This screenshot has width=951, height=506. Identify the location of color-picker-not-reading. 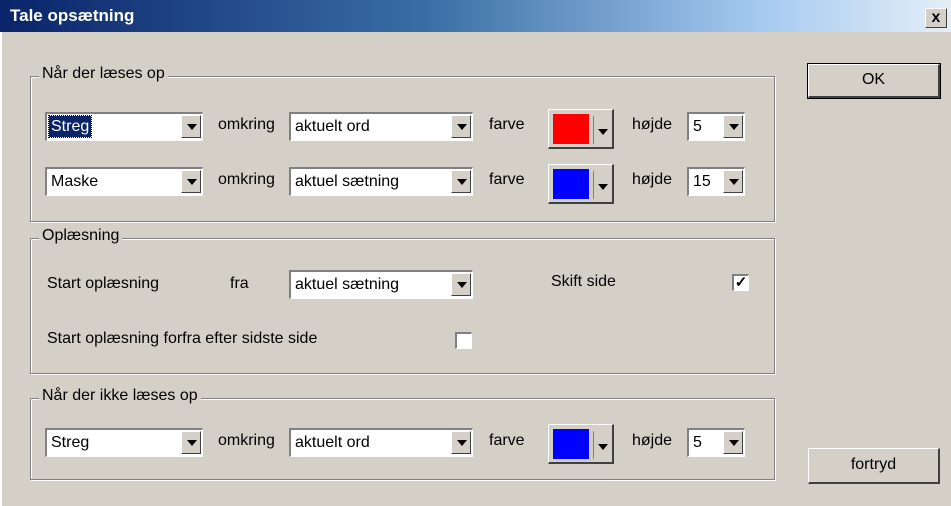
(581, 444).